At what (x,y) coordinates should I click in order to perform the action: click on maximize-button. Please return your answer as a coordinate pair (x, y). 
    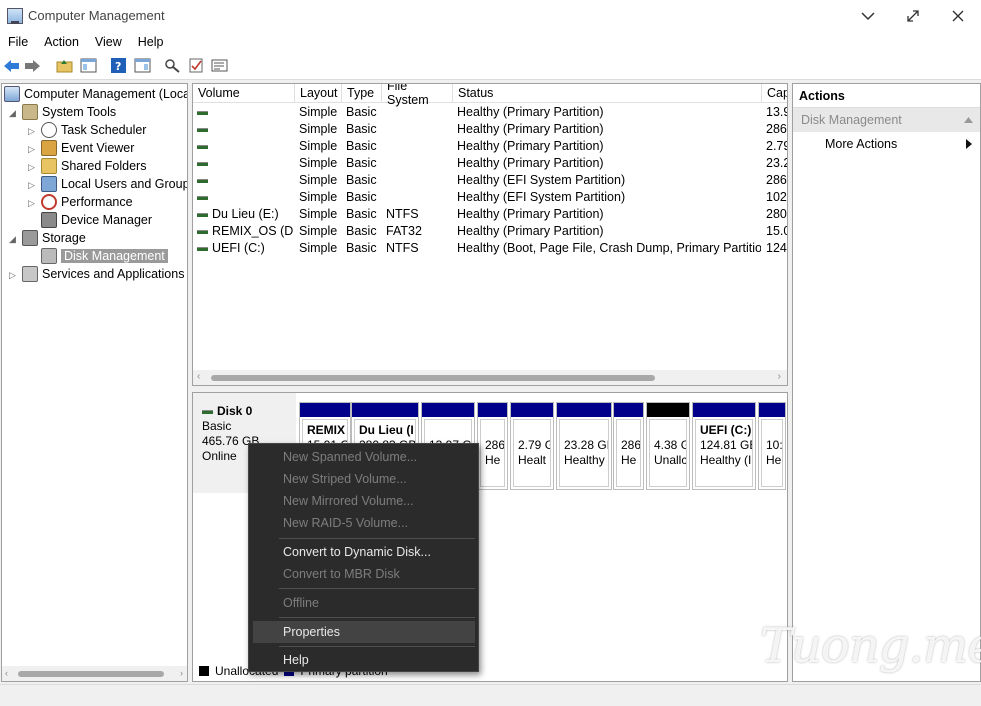
    Looking at the image, I should click on (913, 15).